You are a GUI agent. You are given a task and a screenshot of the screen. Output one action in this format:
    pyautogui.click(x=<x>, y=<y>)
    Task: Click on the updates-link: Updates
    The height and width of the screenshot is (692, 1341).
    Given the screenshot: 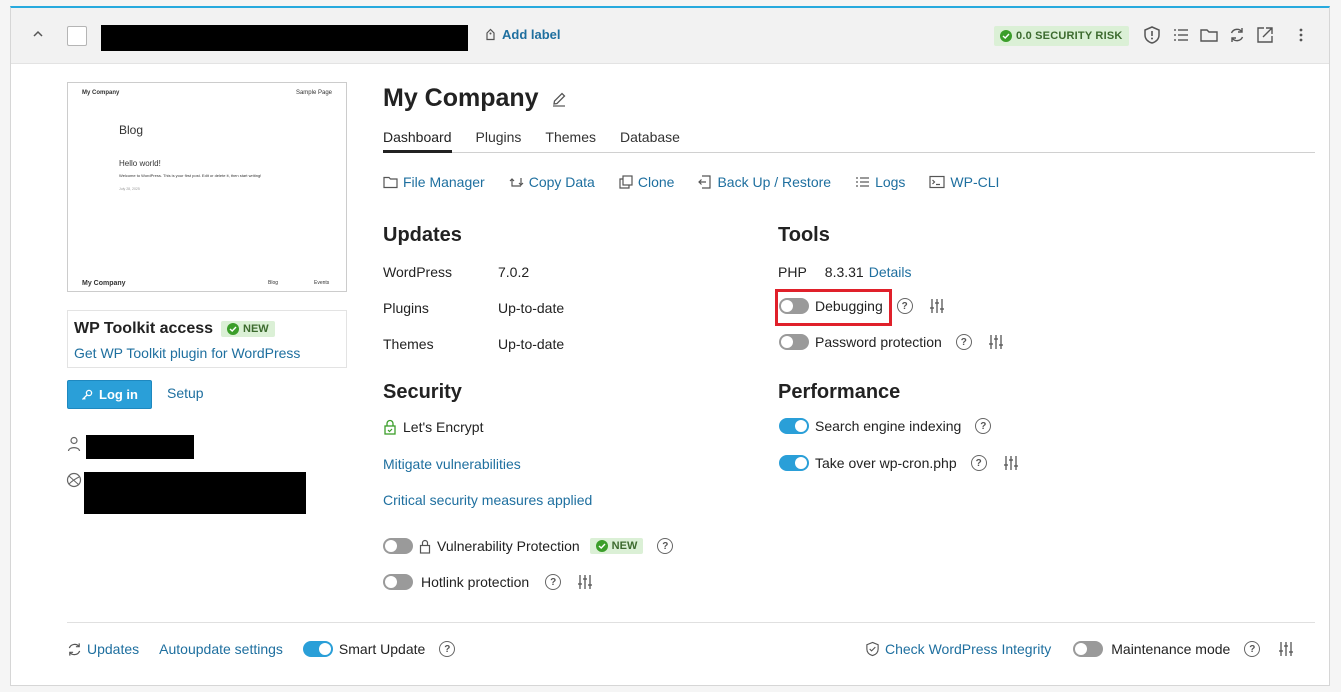 What is the action you would take?
    pyautogui.click(x=113, y=649)
    